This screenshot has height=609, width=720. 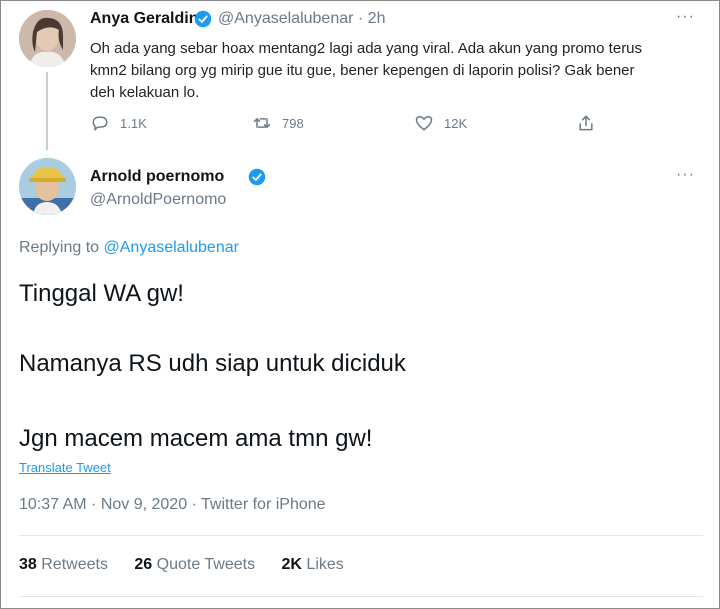 I want to click on like-button: 12K, so click(x=440, y=123).